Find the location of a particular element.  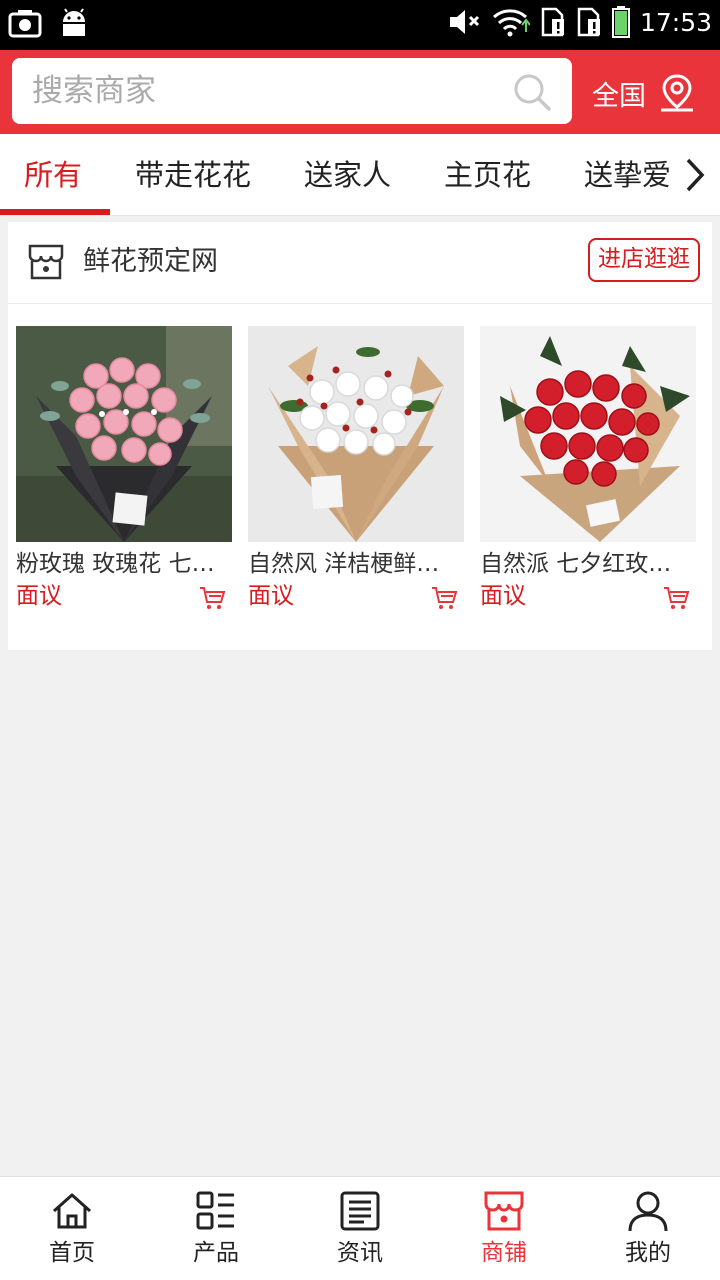

tab-take-away-flowers: 带走花花 is located at coordinates (193, 174).